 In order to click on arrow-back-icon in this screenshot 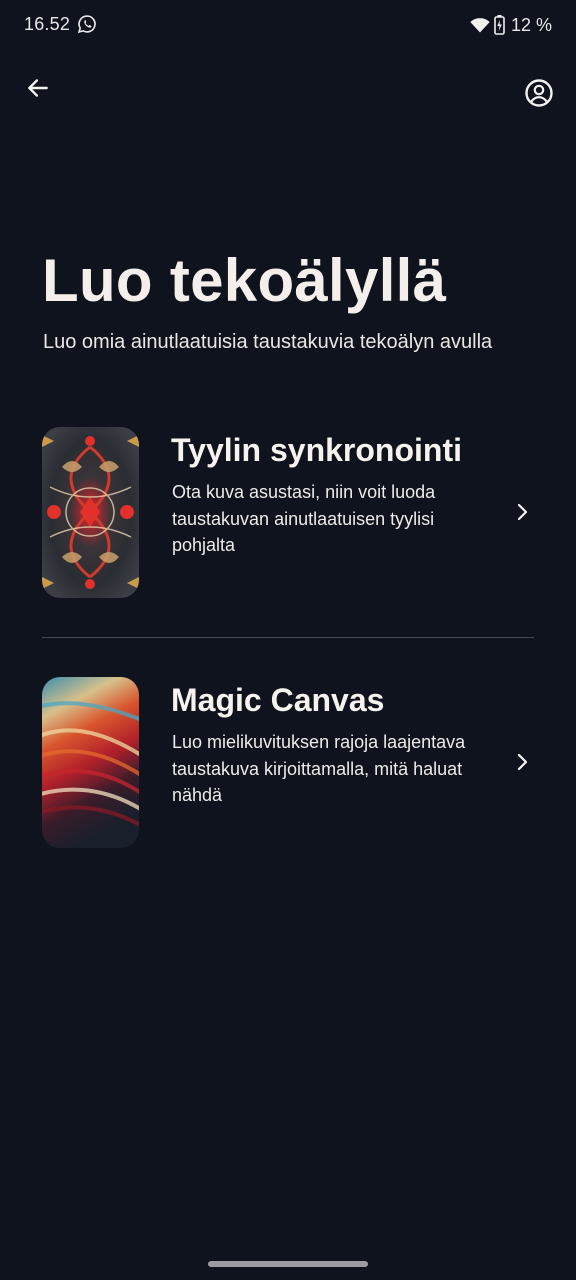, I will do `click(38, 88)`.